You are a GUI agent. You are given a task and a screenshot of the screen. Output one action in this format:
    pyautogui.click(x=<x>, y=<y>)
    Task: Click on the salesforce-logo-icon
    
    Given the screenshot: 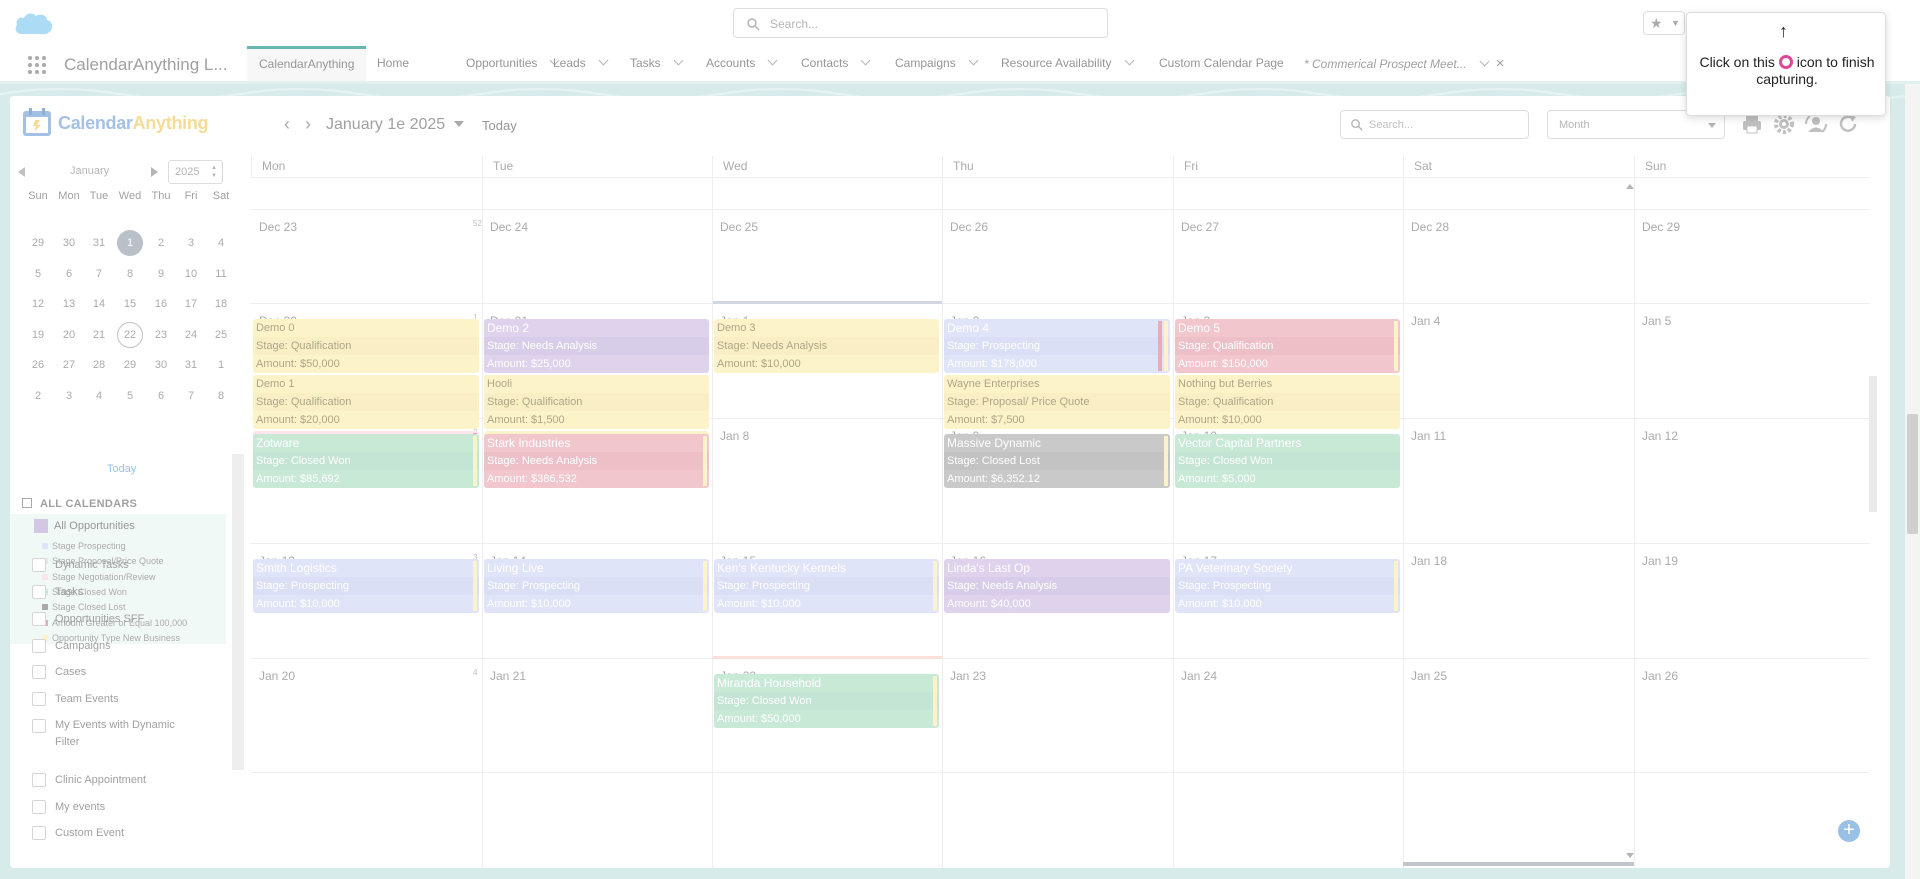 What is the action you would take?
    pyautogui.click(x=34, y=23)
    